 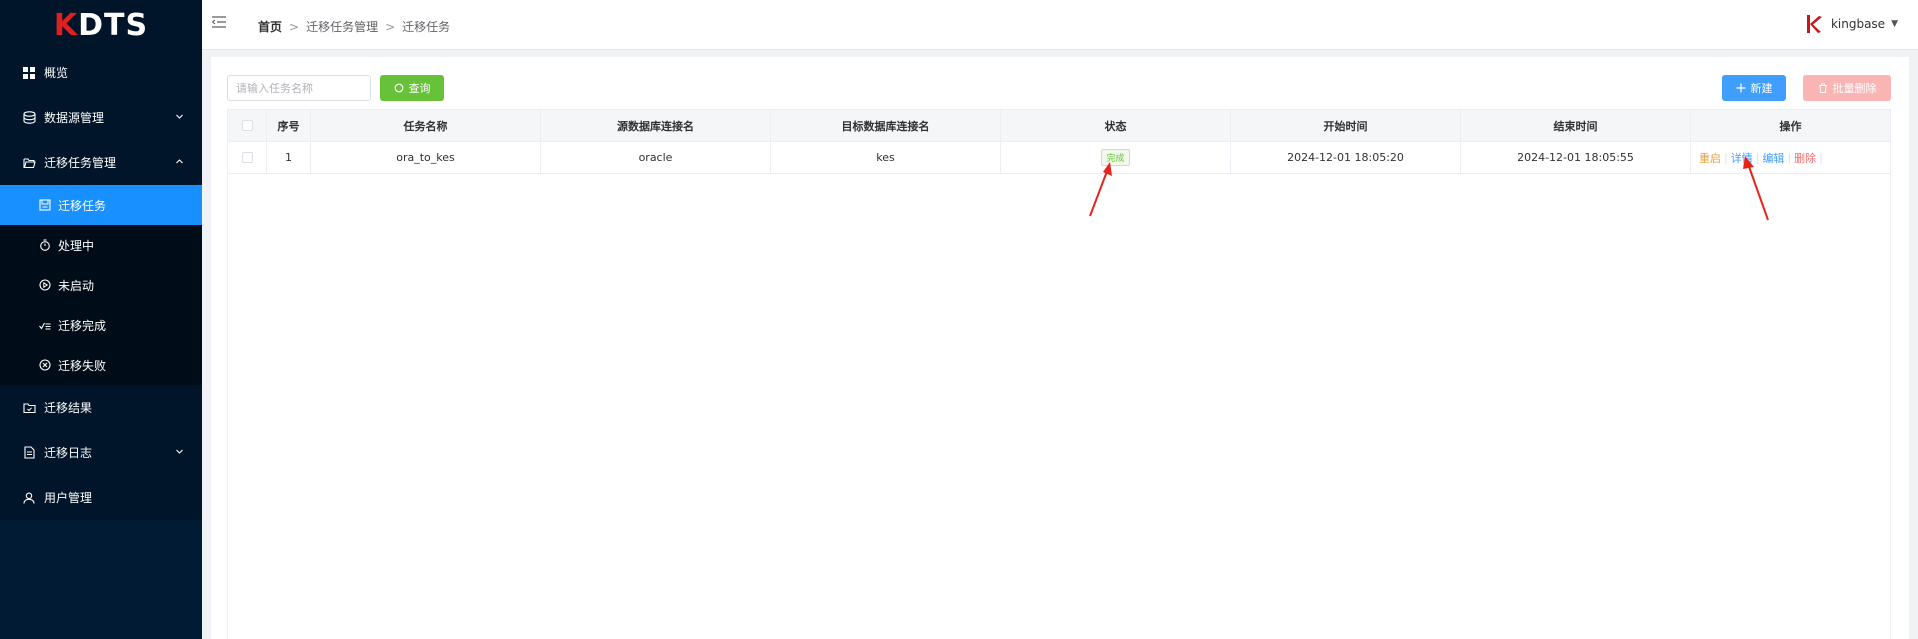 I want to click on breadcrumb-task-mgmt: 迁移任务管理, so click(x=342, y=26).